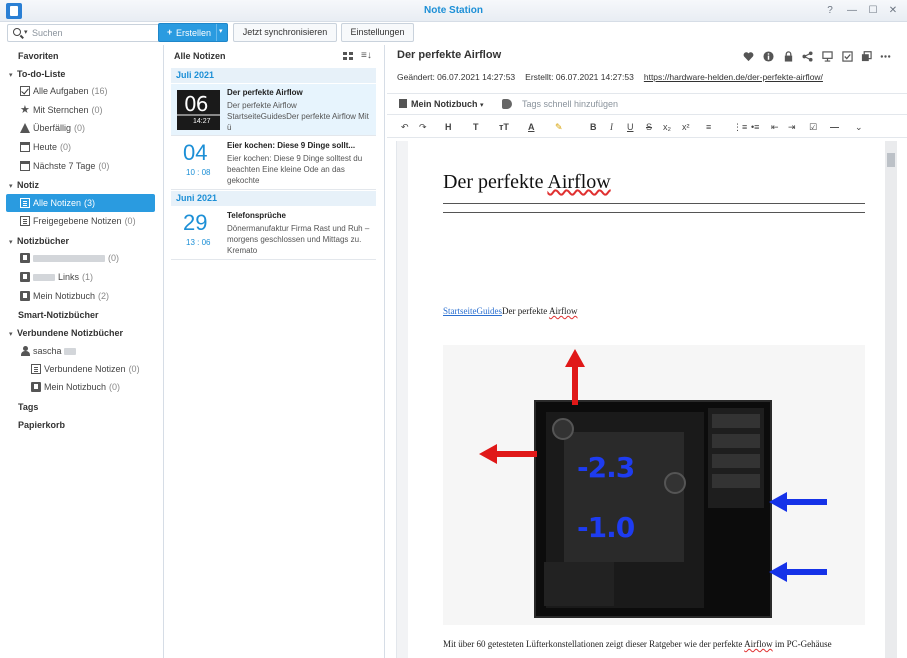 This screenshot has width=907, height=658. Describe the element at coordinates (38, 56) in the screenshot. I see `sidebar-favorites: Favoriten` at that location.